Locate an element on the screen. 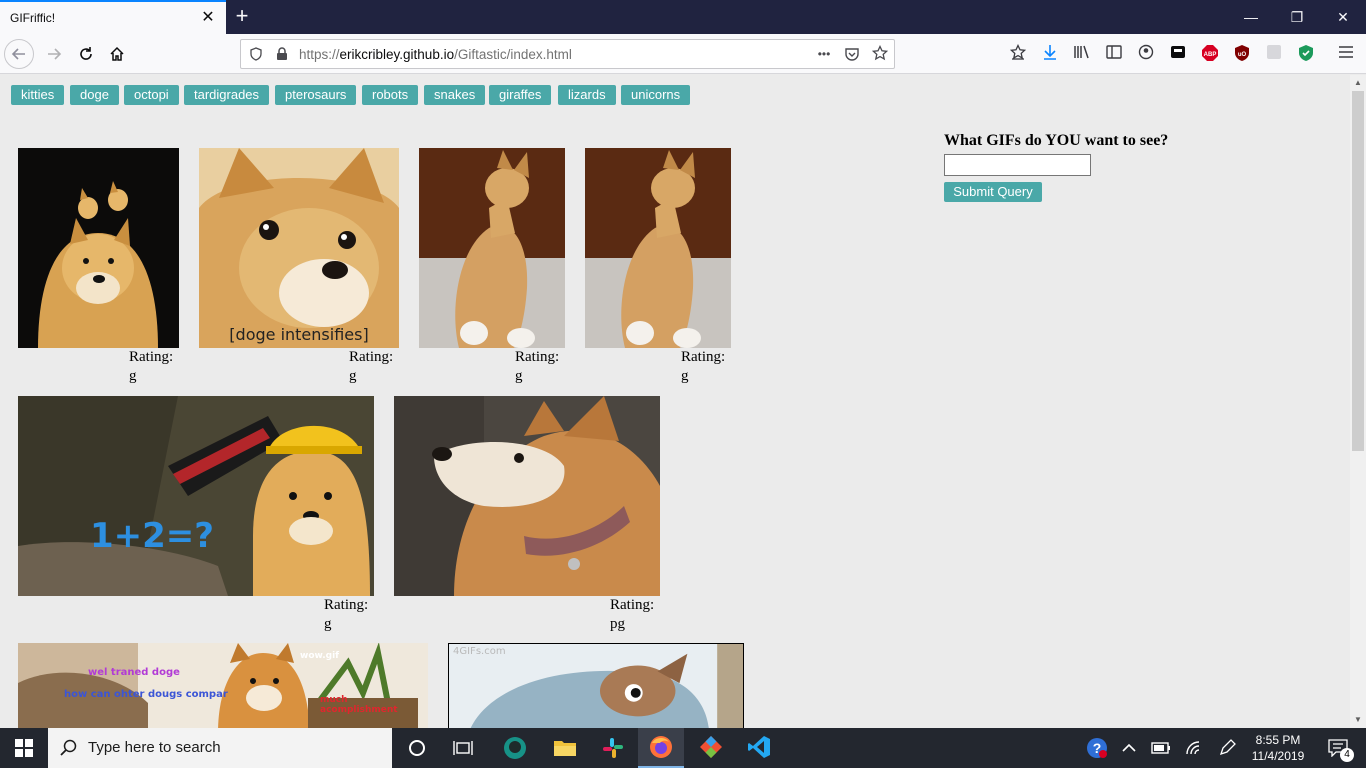 The width and height of the screenshot is (1366, 768). adblock-plus-icon: ABP is located at coordinates (1210, 54).